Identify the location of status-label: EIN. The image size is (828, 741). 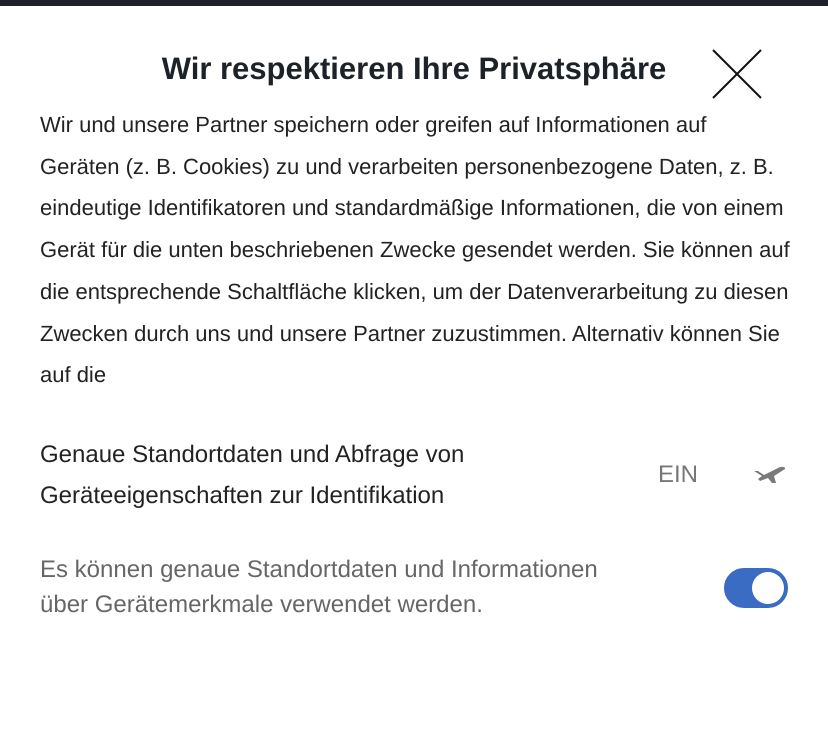
(679, 474).